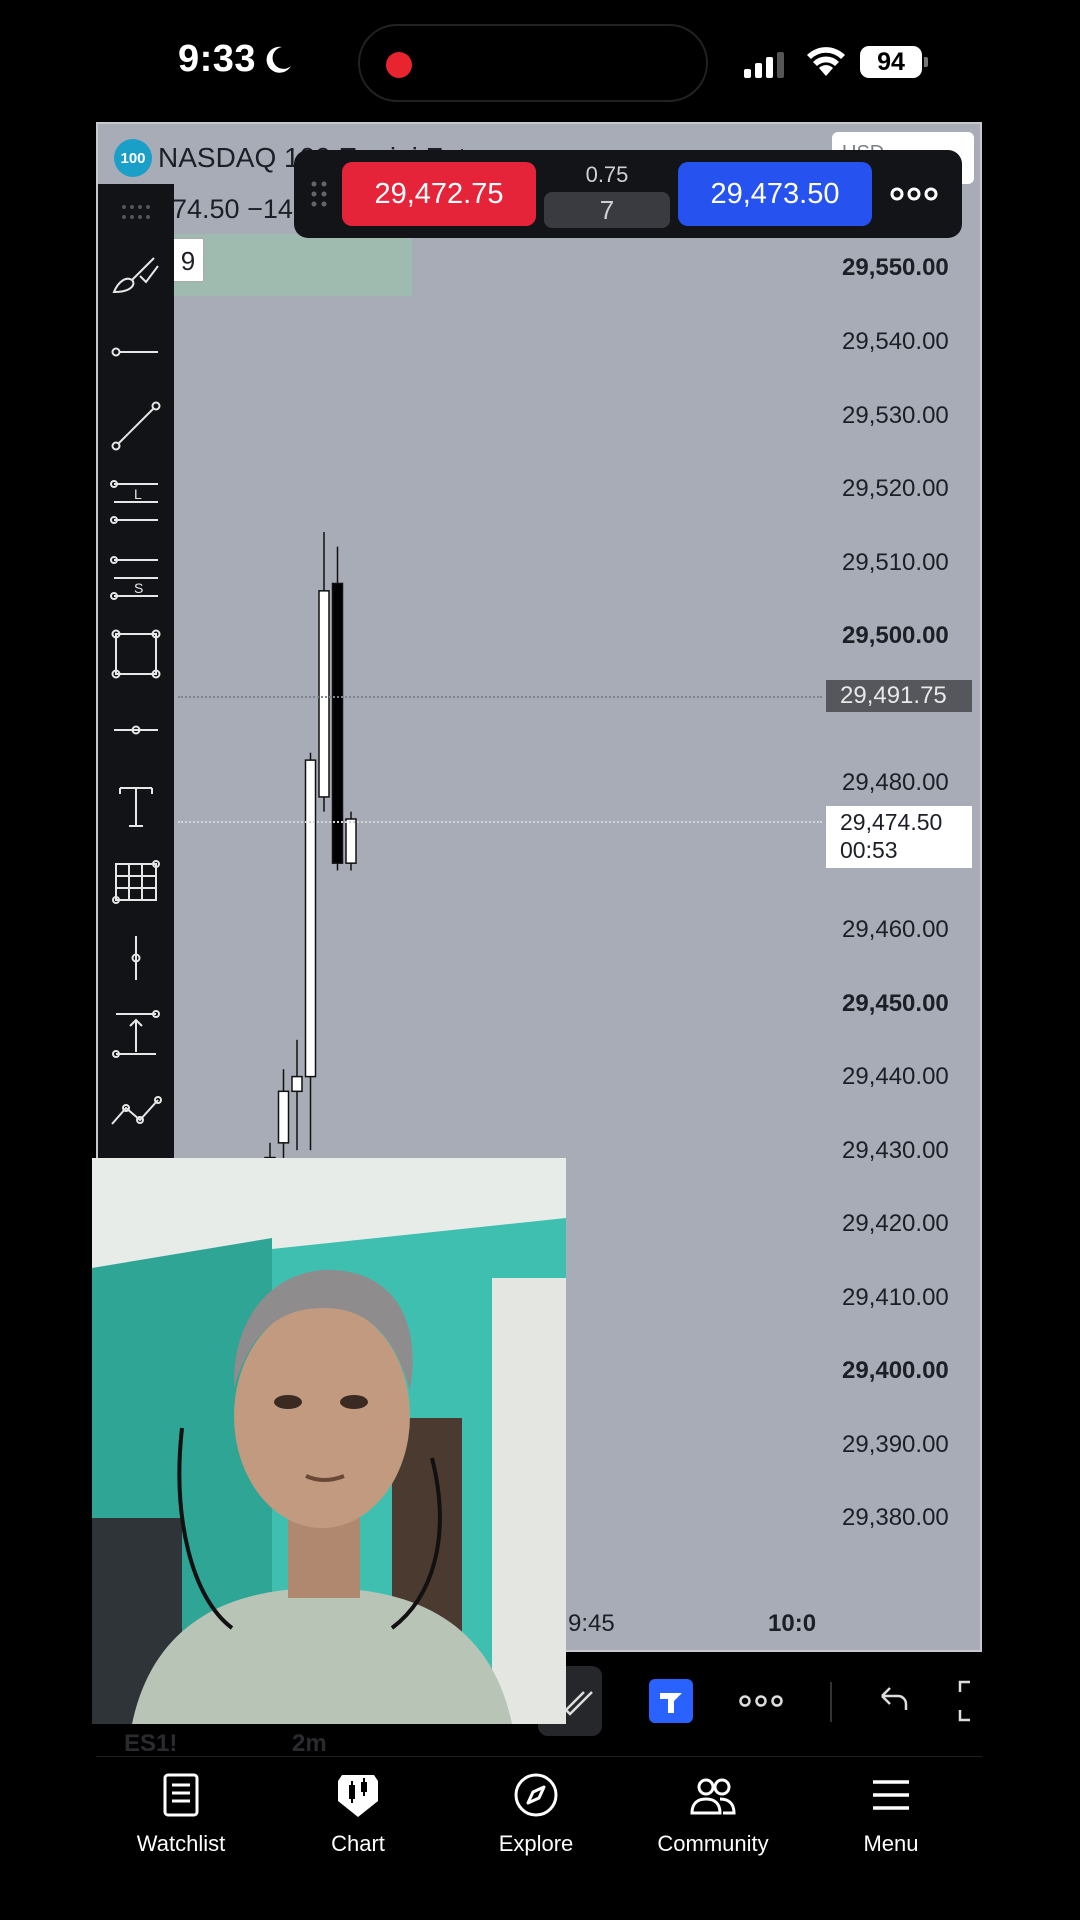  What do you see at coordinates (895, 1076) in the screenshot?
I see `price-tick: 29,440.00` at bounding box center [895, 1076].